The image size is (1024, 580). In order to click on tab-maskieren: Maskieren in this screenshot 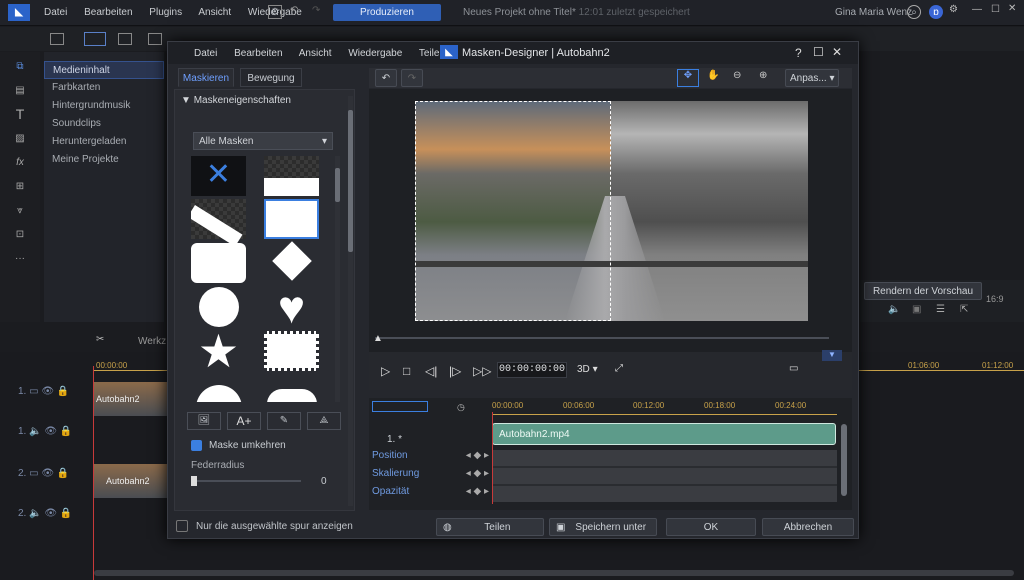, I will do `click(206, 77)`.